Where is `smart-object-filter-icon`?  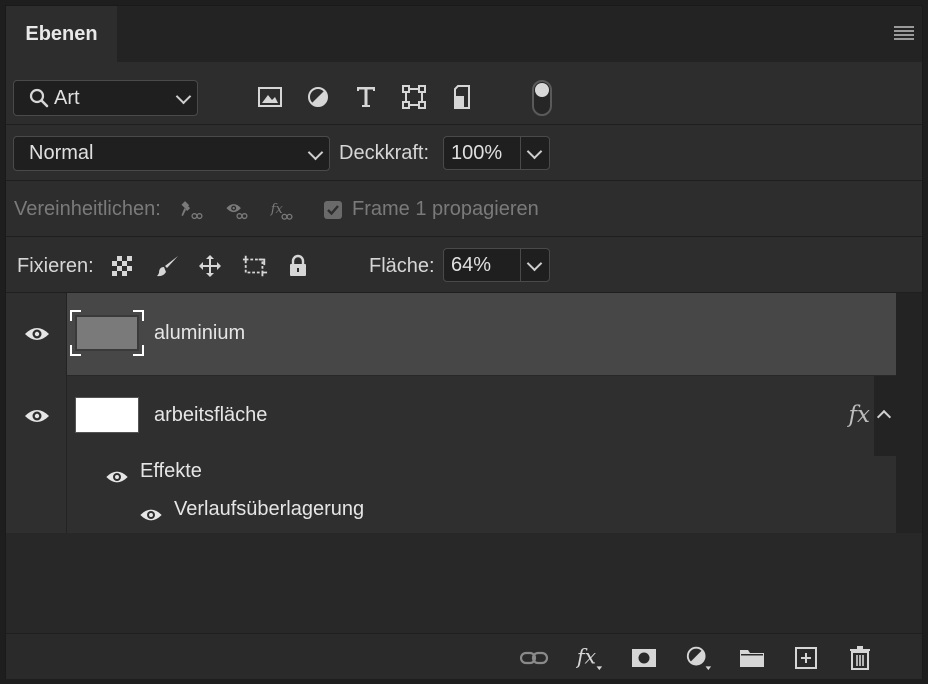
smart-object-filter-icon is located at coordinates (462, 97).